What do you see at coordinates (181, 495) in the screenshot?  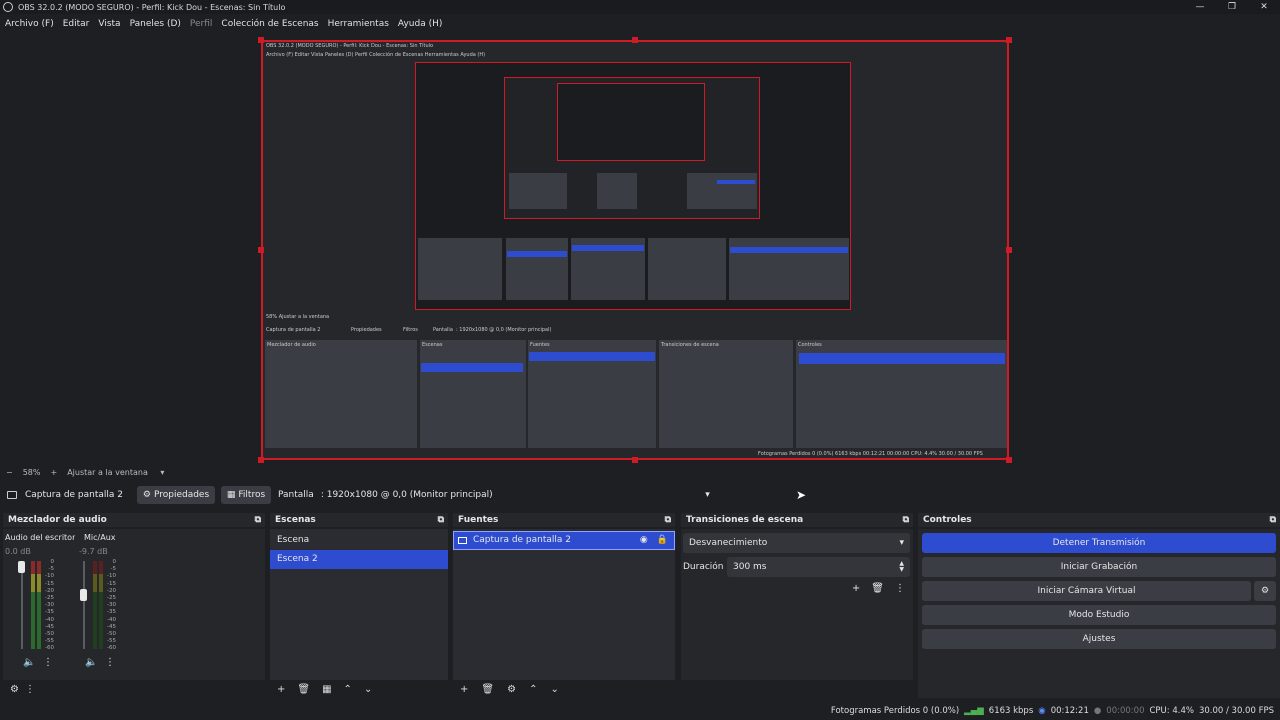 I see `properties-label: Propiedades` at bounding box center [181, 495].